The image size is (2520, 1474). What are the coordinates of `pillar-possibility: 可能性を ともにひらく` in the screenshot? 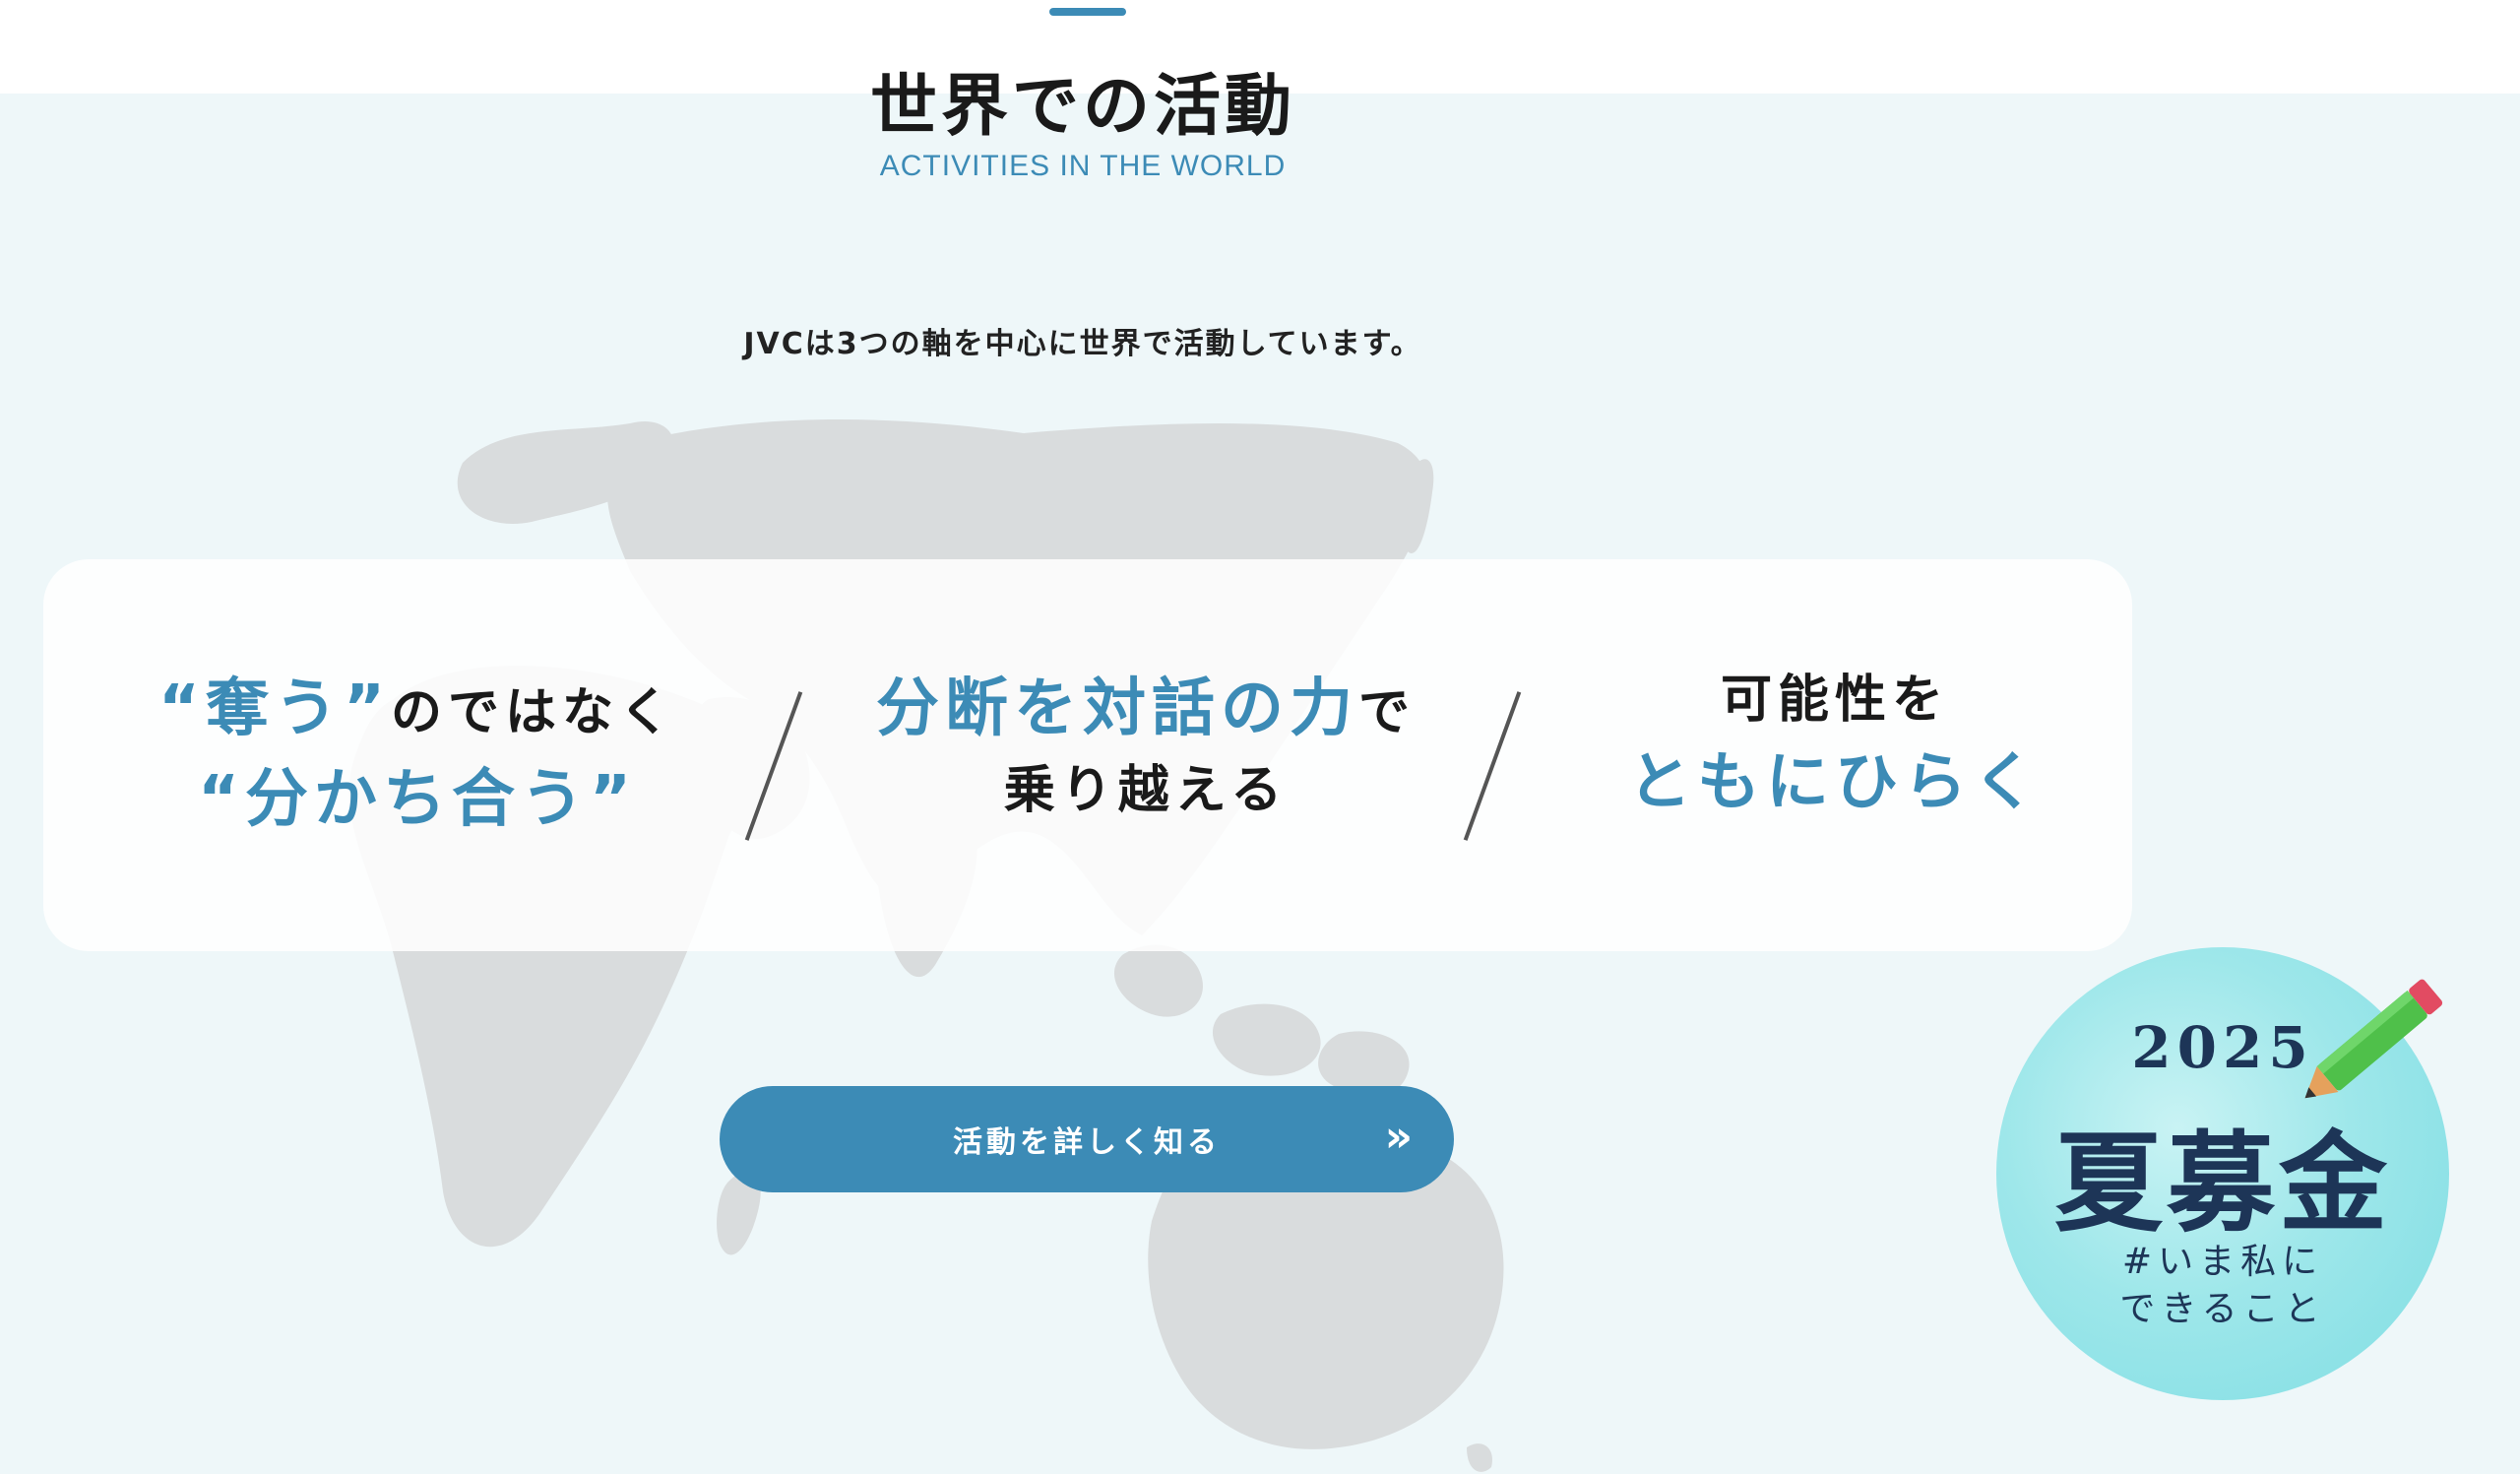 It's located at (1835, 740).